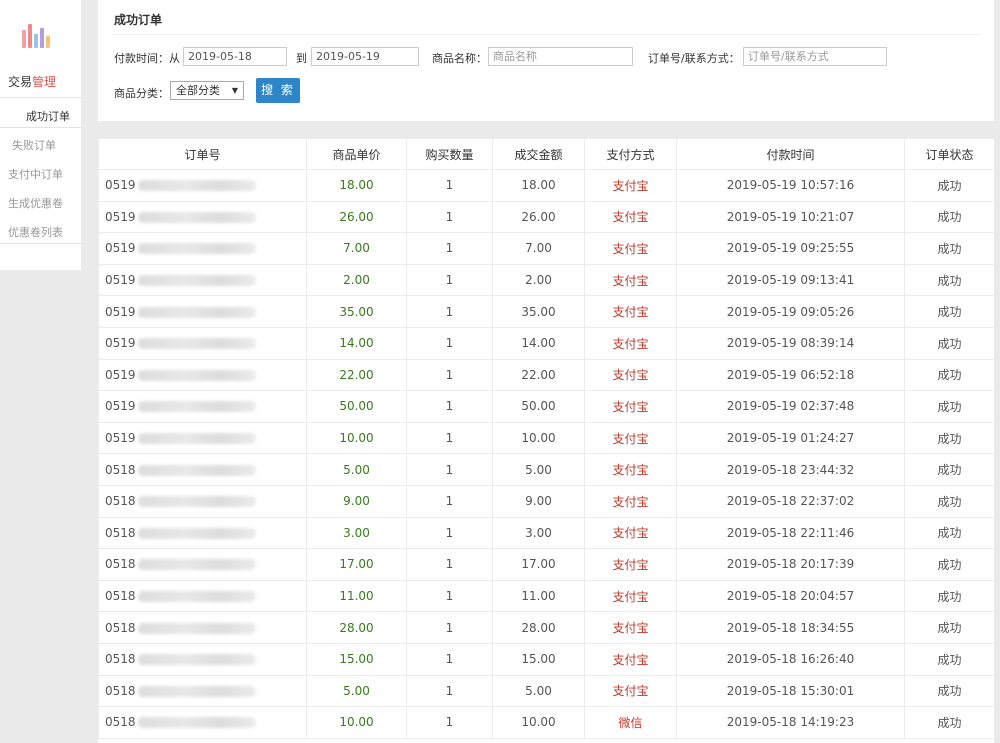 This screenshot has width=1000, height=743. Describe the element at coordinates (560, 56) in the screenshot. I see `product-name-input` at that location.